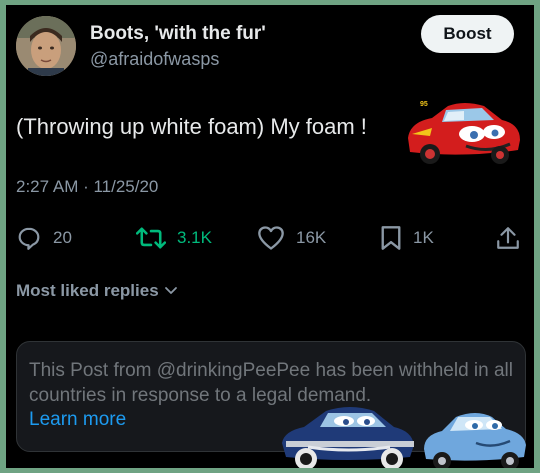 The height and width of the screenshot is (473, 540). I want to click on retweet-button: 3.1K, so click(174, 238).